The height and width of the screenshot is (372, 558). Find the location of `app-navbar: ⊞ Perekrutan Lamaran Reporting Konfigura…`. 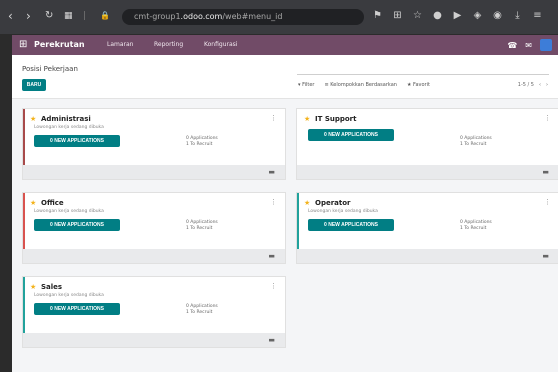

app-navbar: ⊞ Perekrutan Lamaran Reporting Konfigura… is located at coordinates (285, 45).